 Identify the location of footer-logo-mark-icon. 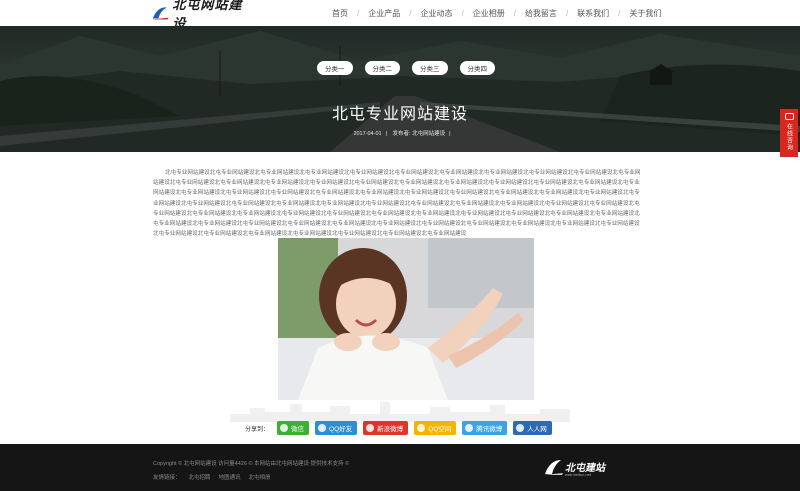
(553, 467).